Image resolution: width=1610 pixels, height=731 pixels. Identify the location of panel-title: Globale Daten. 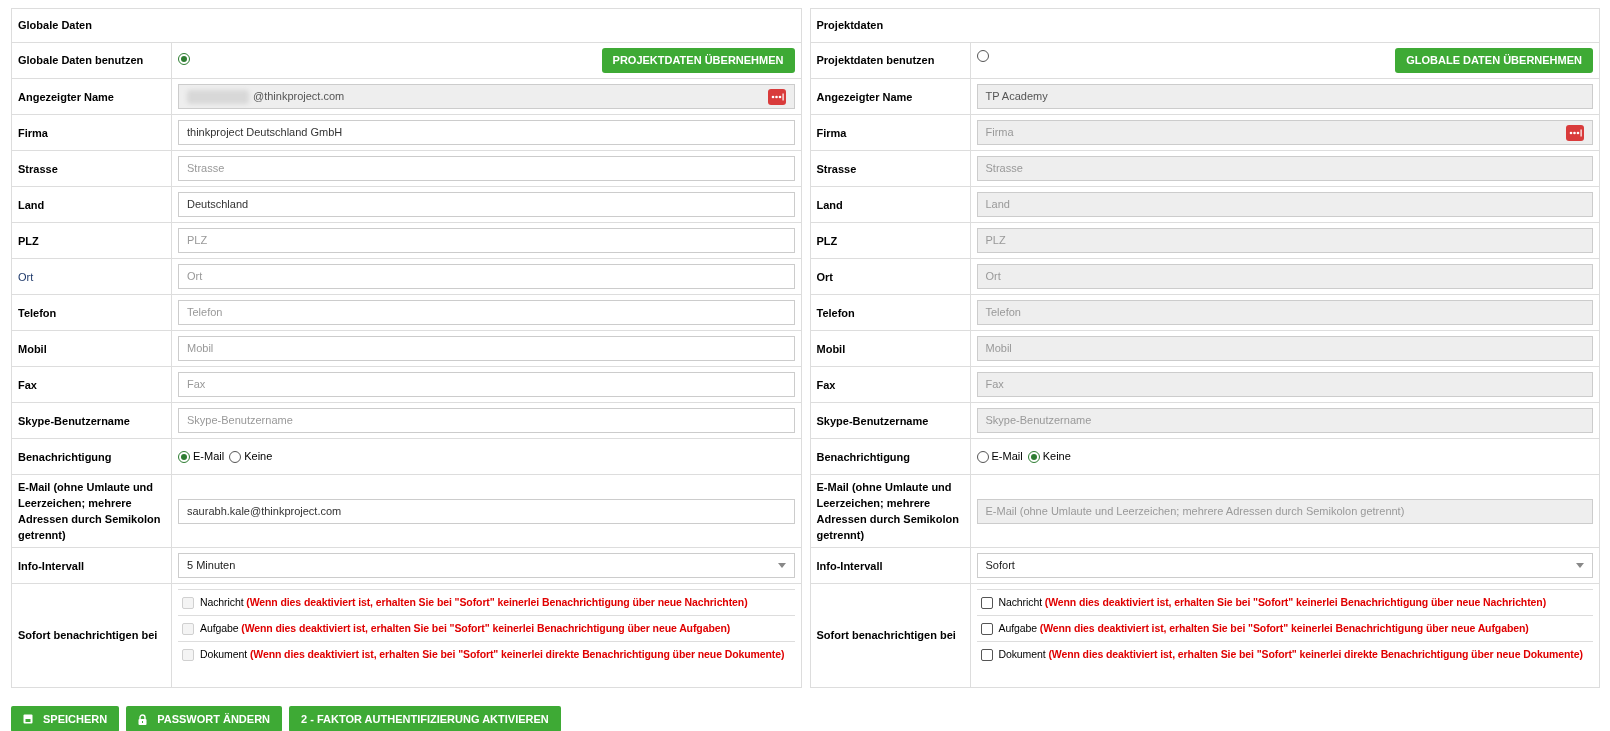
(55, 26).